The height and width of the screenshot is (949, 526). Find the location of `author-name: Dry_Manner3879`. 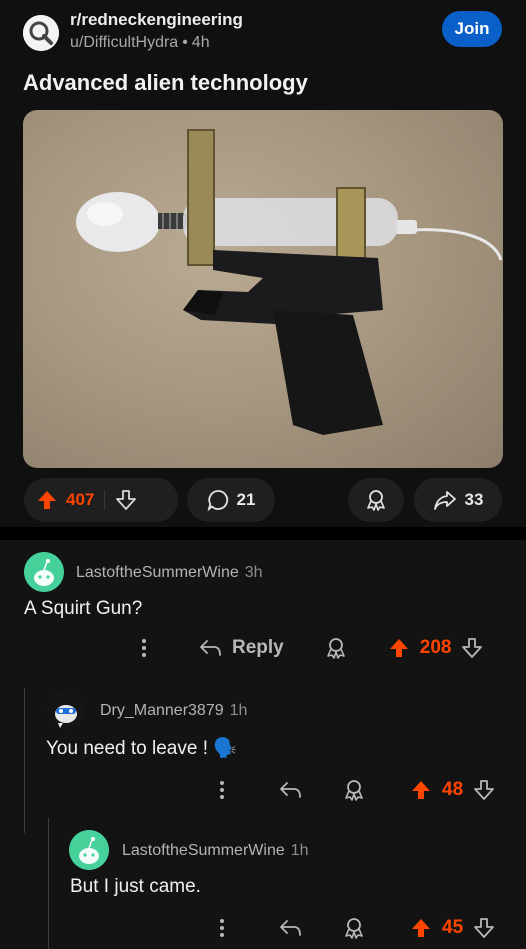

author-name: Dry_Manner3879 is located at coordinates (162, 710).